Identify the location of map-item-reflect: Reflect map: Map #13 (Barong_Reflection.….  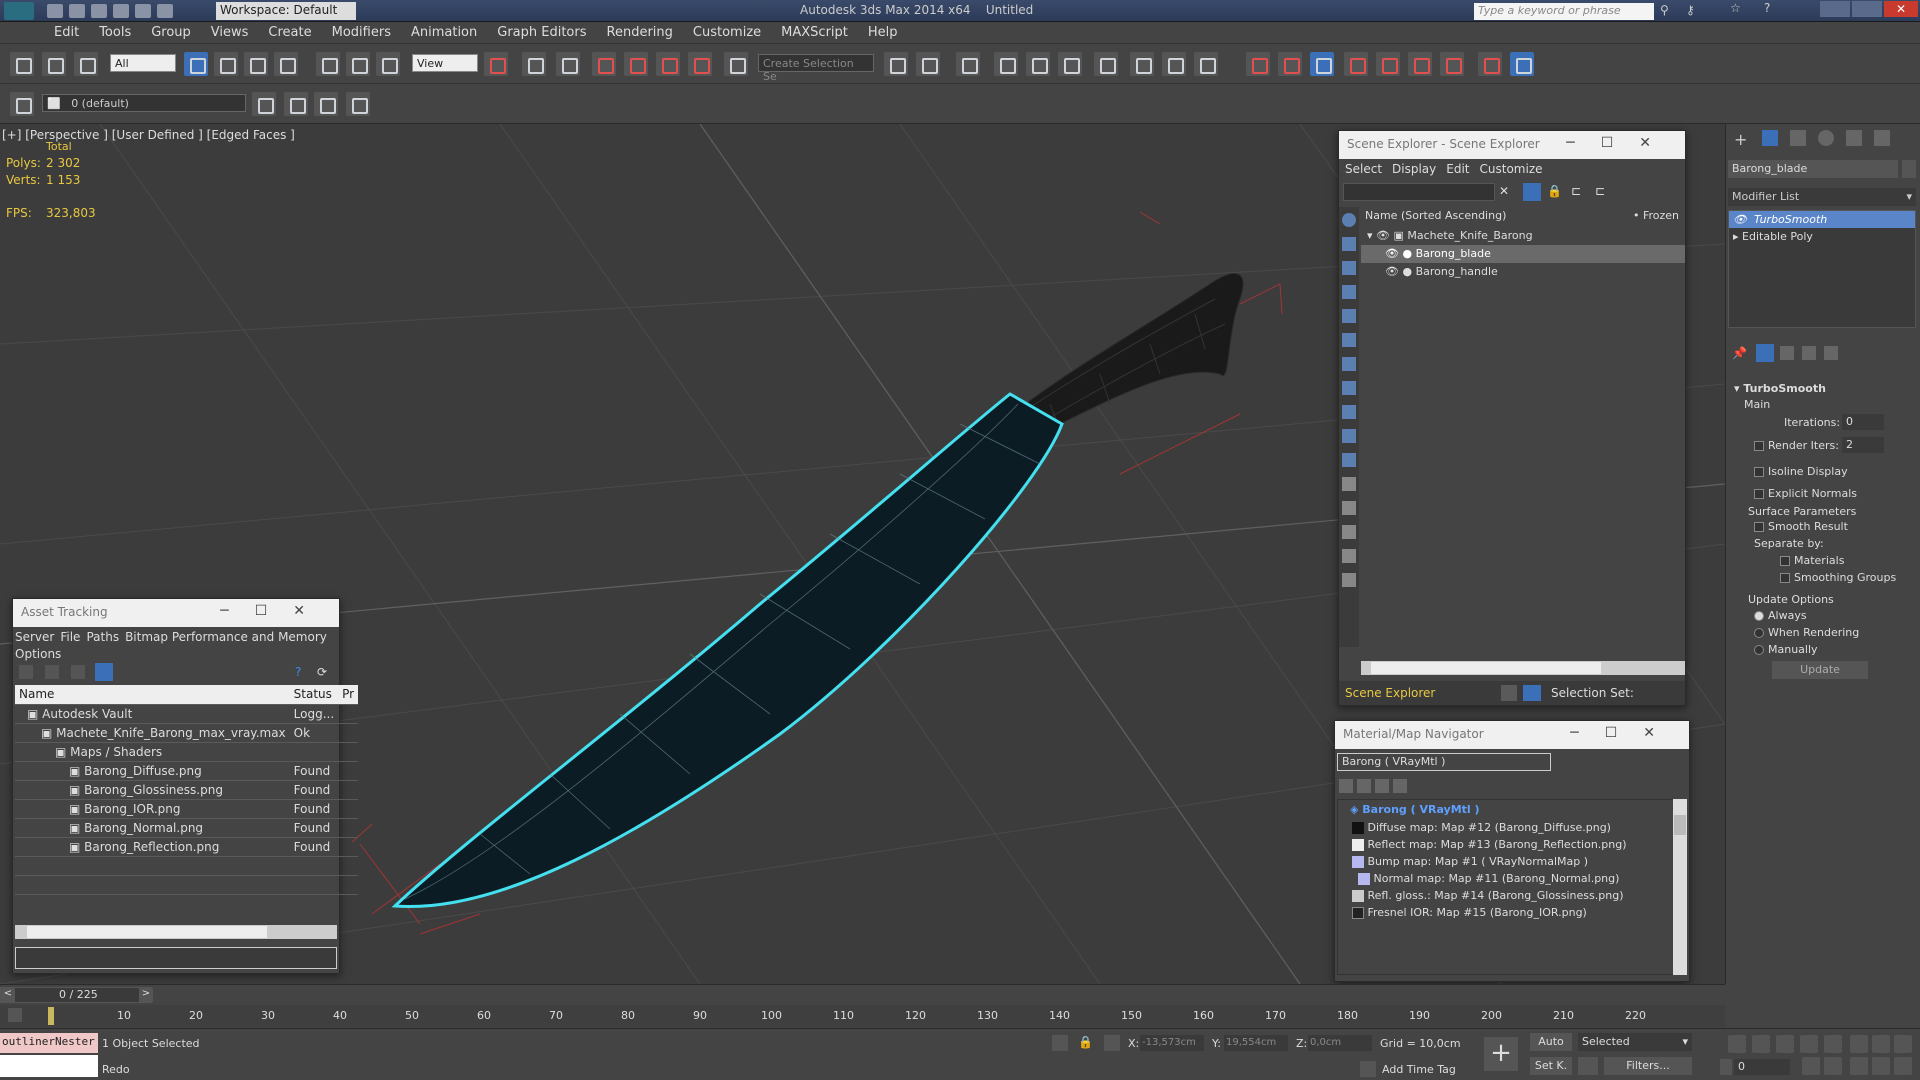
(1506, 844).